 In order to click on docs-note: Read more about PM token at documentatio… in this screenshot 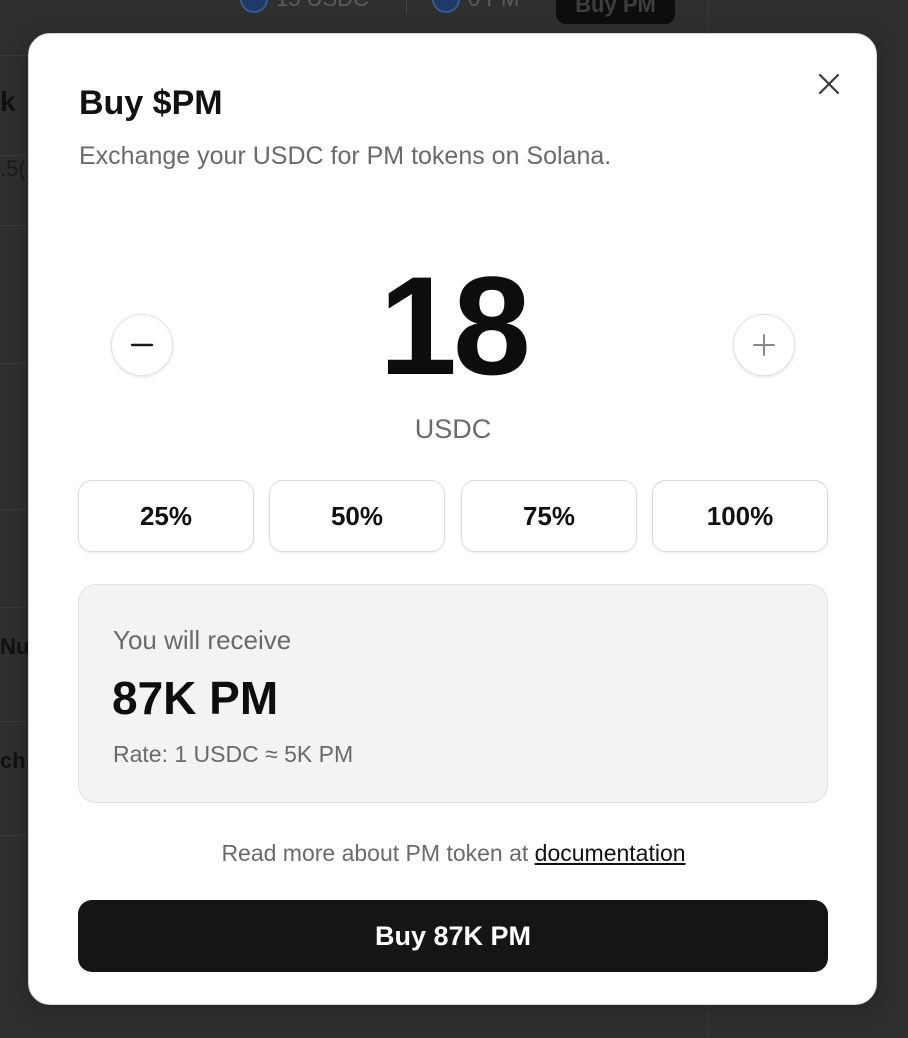, I will do `click(453, 853)`.